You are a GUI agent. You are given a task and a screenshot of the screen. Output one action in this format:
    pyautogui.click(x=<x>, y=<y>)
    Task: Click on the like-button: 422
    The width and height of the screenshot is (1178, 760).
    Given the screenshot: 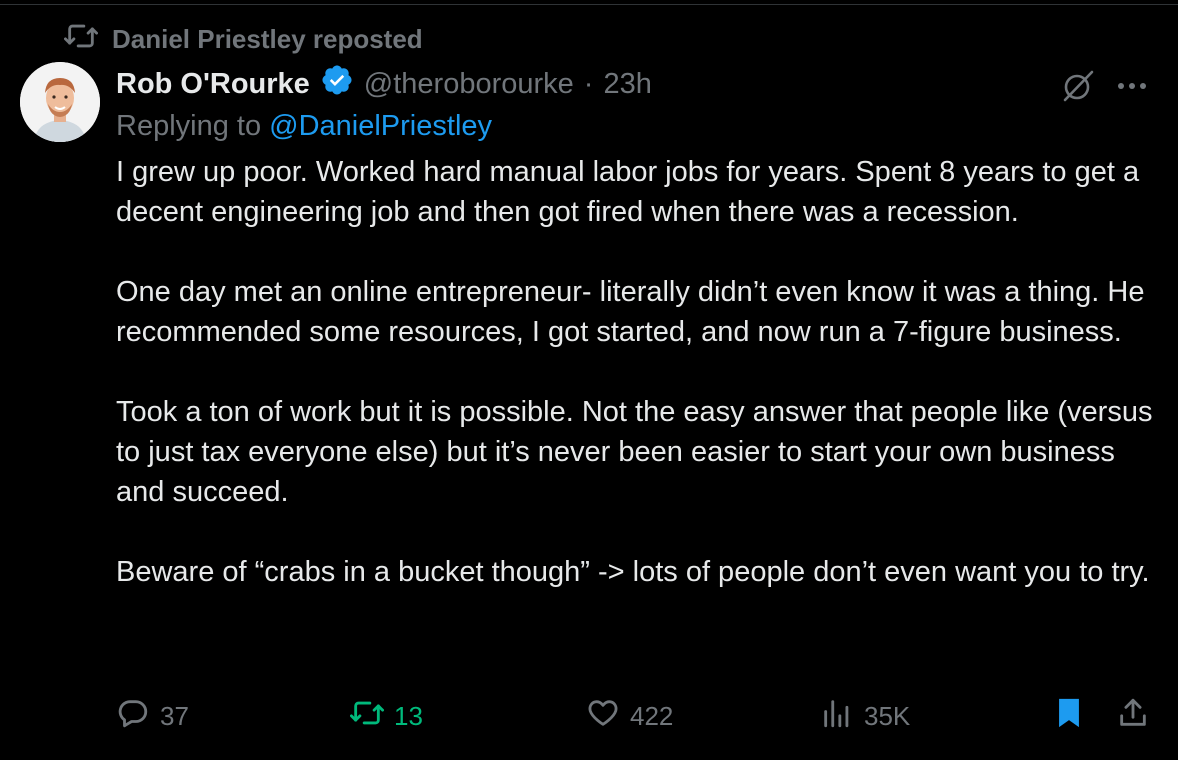 What is the action you would take?
    pyautogui.click(x=629, y=716)
    